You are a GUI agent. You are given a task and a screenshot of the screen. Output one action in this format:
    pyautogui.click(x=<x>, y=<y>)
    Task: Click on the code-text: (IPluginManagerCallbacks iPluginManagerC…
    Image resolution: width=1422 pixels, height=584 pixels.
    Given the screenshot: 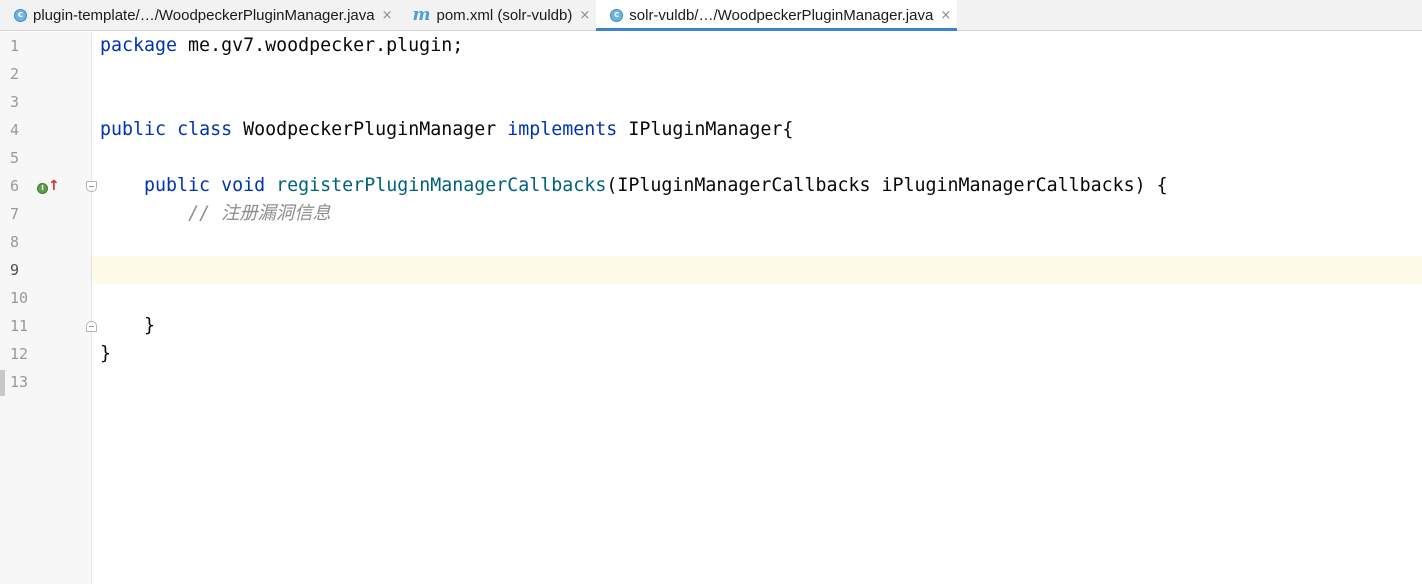 What is the action you would take?
    pyautogui.click(x=887, y=185)
    